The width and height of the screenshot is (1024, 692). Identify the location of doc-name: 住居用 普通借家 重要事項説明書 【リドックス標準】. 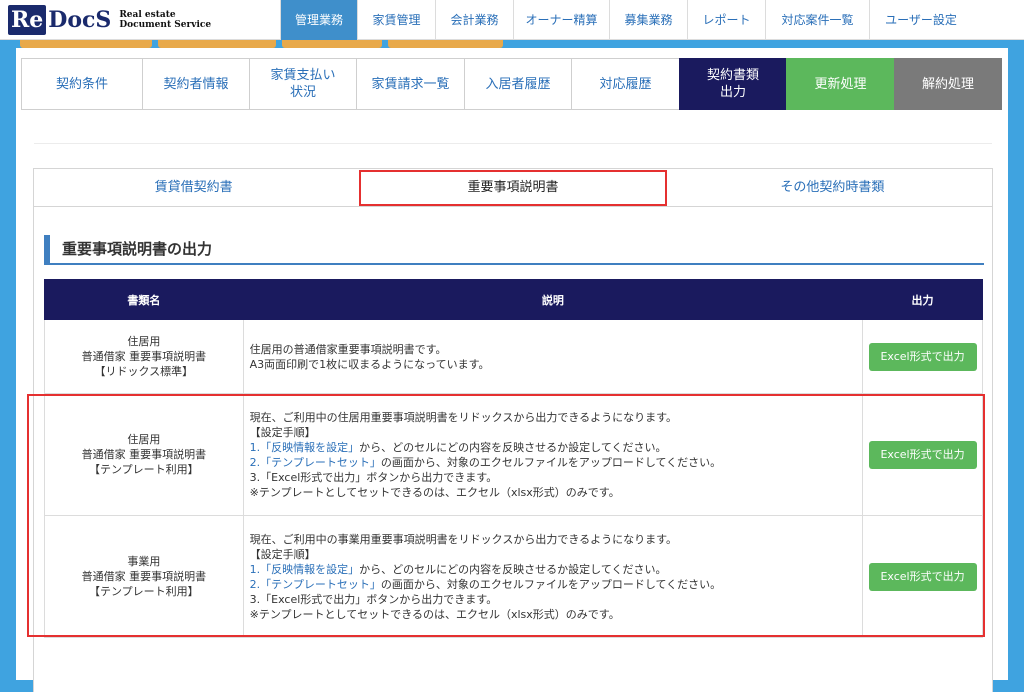
(144, 356).